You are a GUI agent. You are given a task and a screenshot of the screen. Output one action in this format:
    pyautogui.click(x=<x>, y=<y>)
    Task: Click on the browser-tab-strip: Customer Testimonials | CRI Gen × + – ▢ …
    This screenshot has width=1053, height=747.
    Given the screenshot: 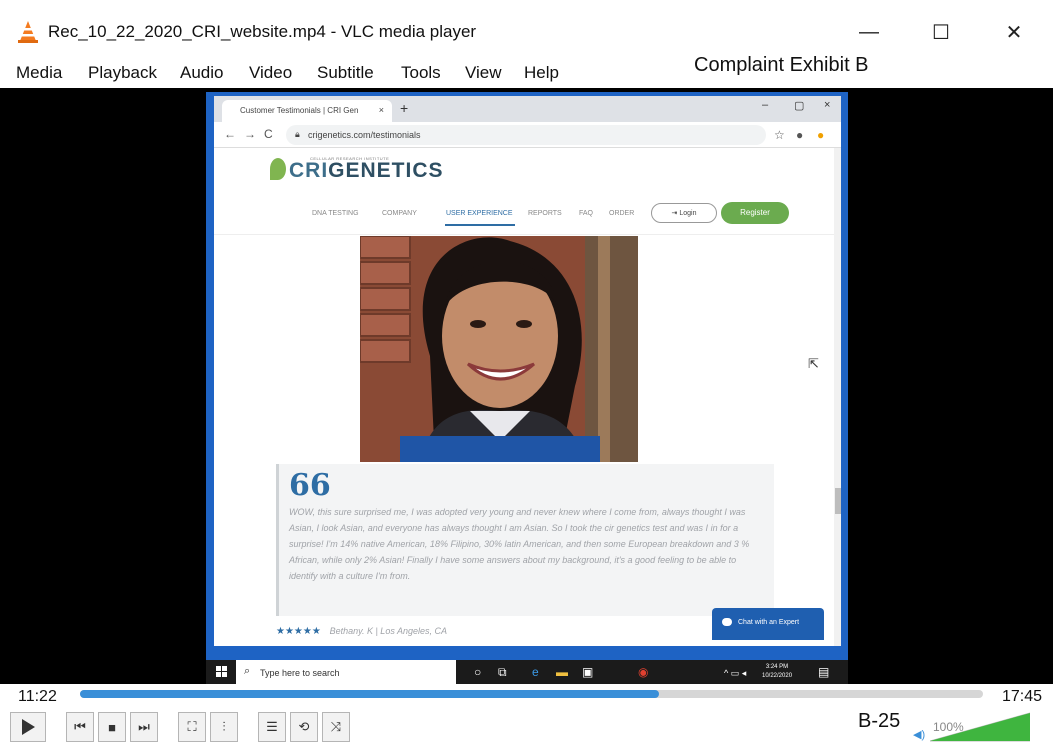 What is the action you would take?
    pyautogui.click(x=527, y=109)
    